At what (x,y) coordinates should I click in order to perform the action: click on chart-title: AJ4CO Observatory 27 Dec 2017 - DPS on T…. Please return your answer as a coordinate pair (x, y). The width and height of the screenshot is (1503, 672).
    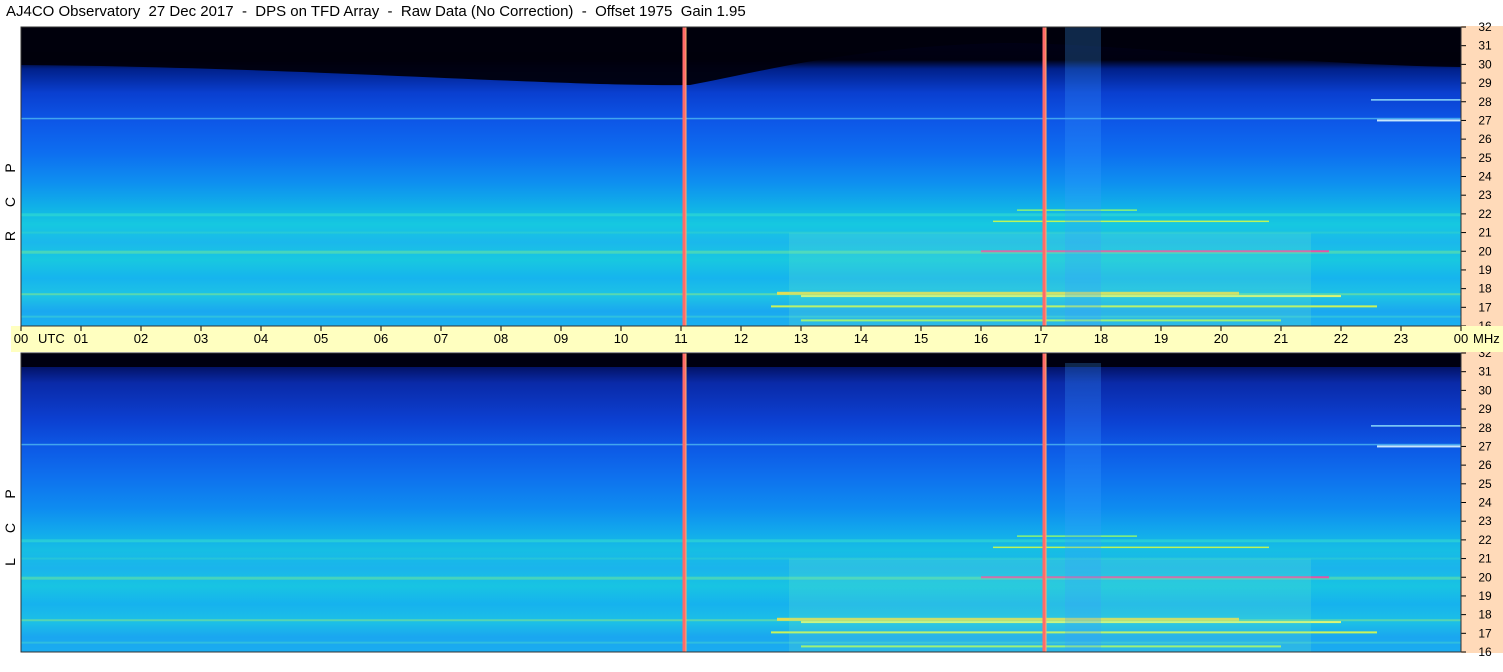
    Looking at the image, I should click on (376, 11).